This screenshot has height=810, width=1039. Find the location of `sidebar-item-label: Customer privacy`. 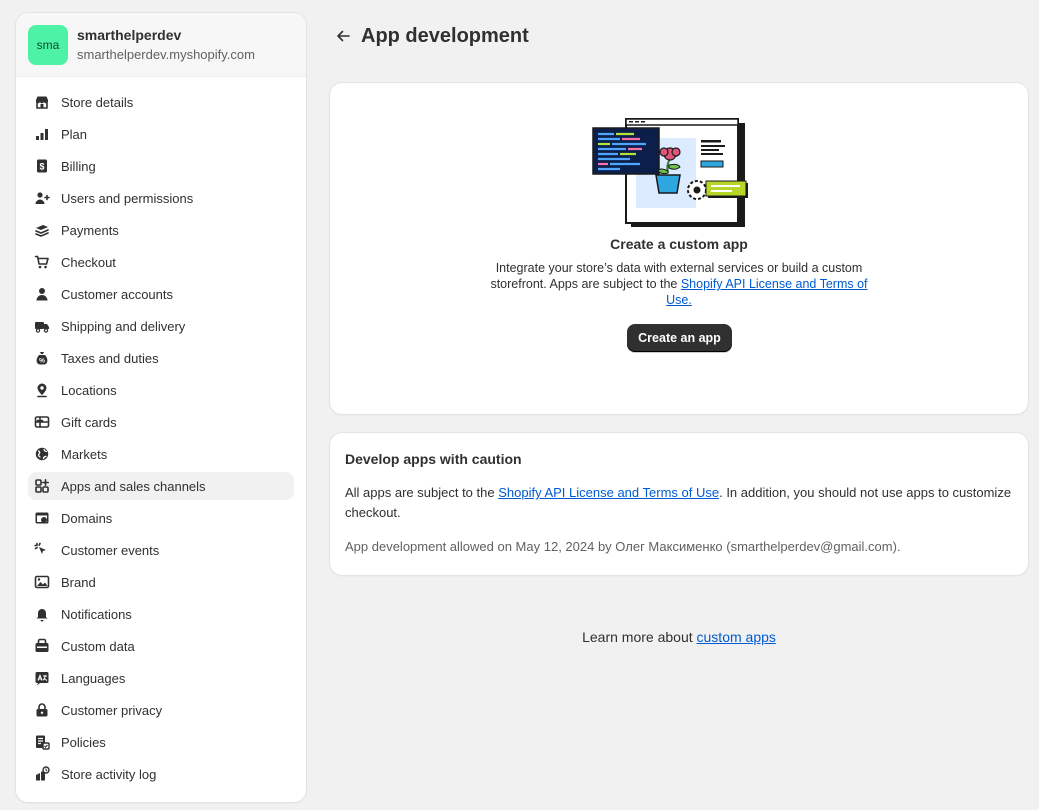

sidebar-item-label: Customer privacy is located at coordinates (112, 710).